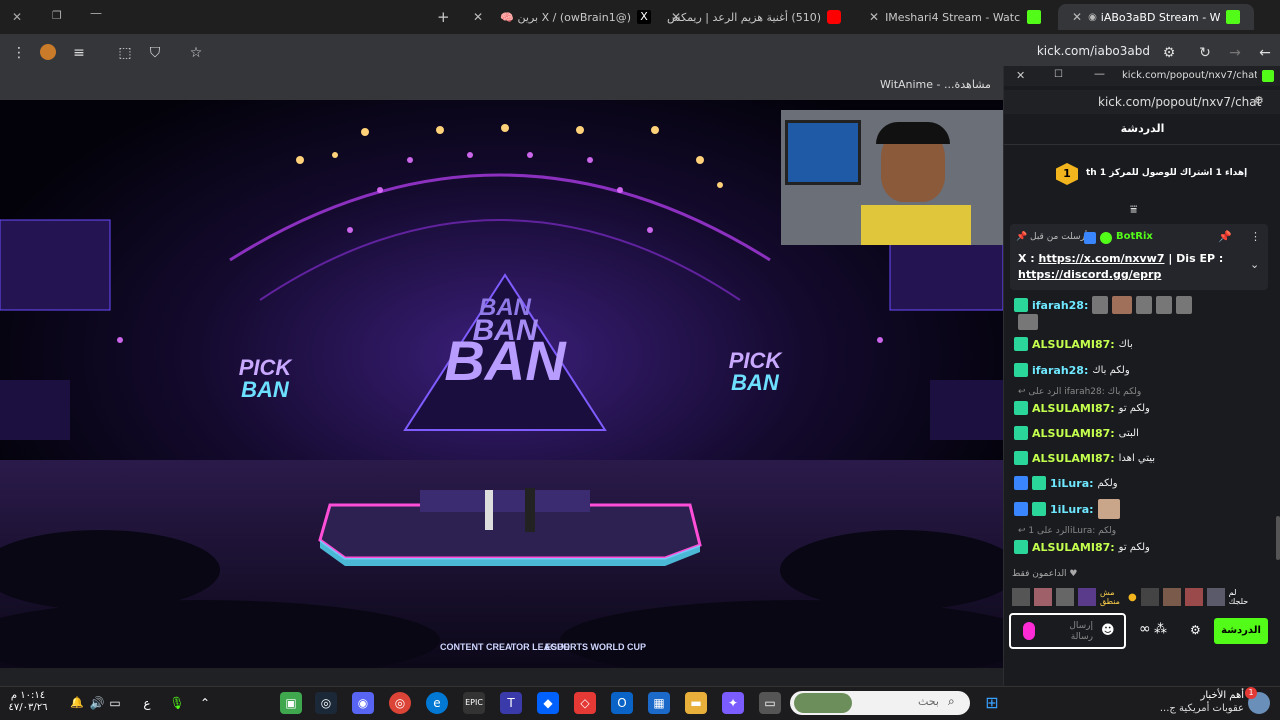 The width and height of the screenshot is (1280, 720). I want to click on tab-x-brain: X X / (owBrain1@) برين 🧠 ✕, so click(564, 17).